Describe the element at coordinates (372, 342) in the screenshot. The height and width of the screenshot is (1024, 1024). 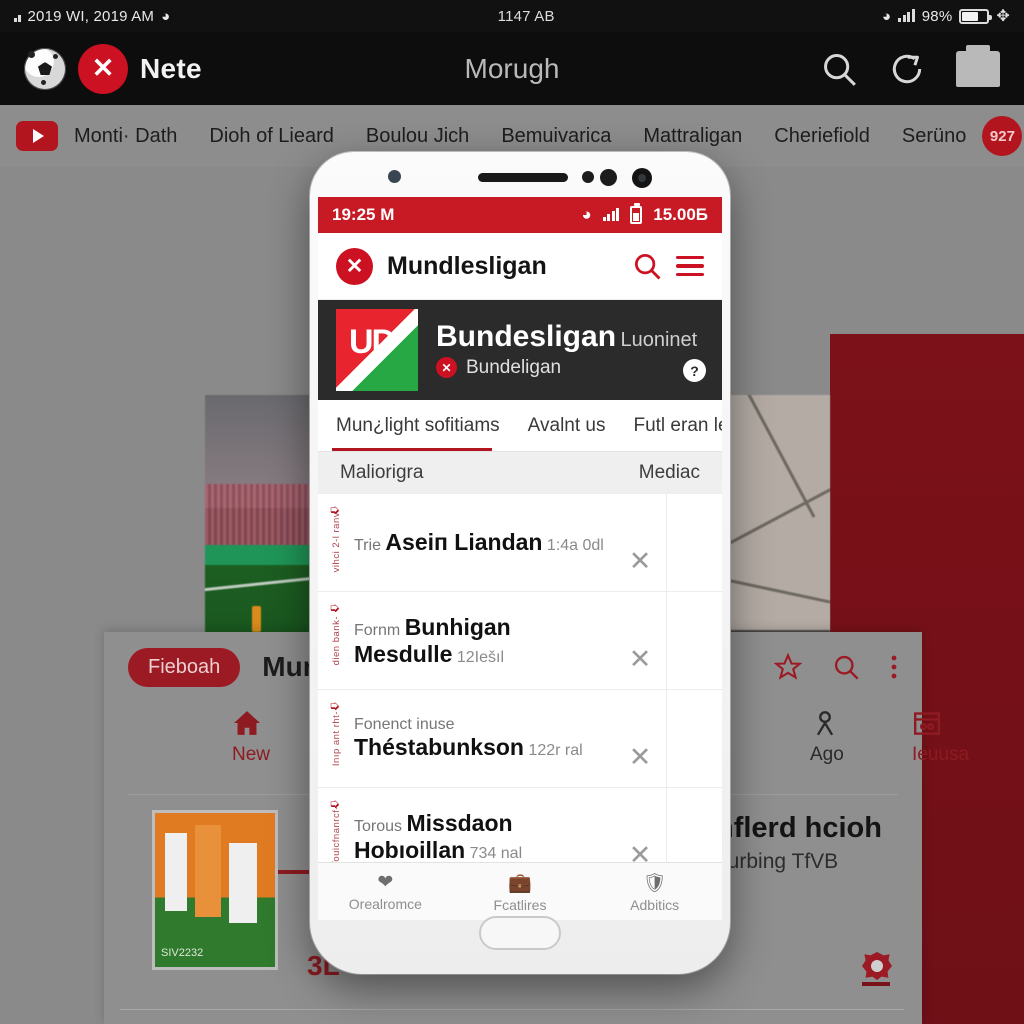
I see `league-logo-text: UD` at that location.